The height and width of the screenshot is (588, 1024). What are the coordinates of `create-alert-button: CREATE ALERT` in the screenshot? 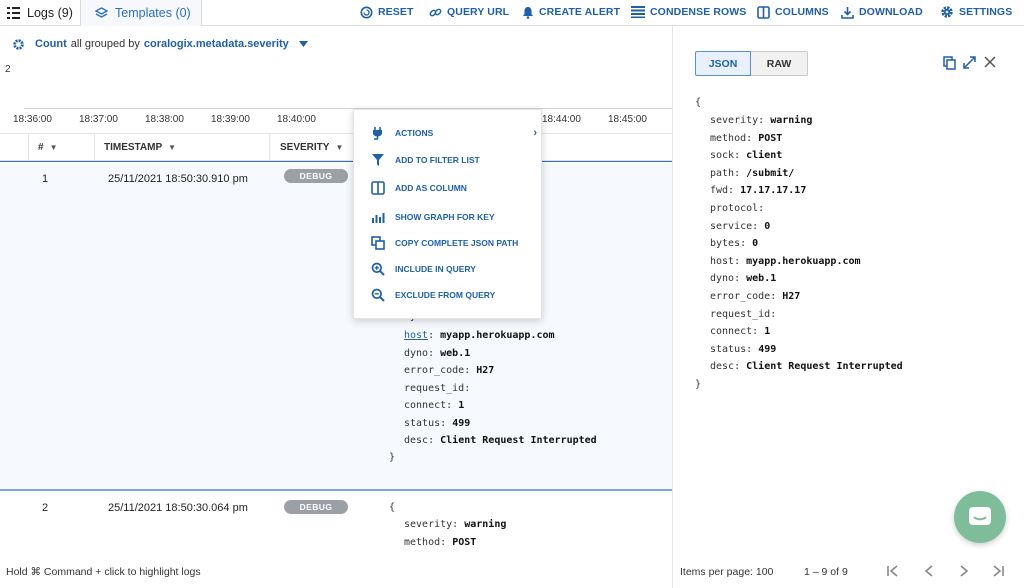 It's located at (571, 12).